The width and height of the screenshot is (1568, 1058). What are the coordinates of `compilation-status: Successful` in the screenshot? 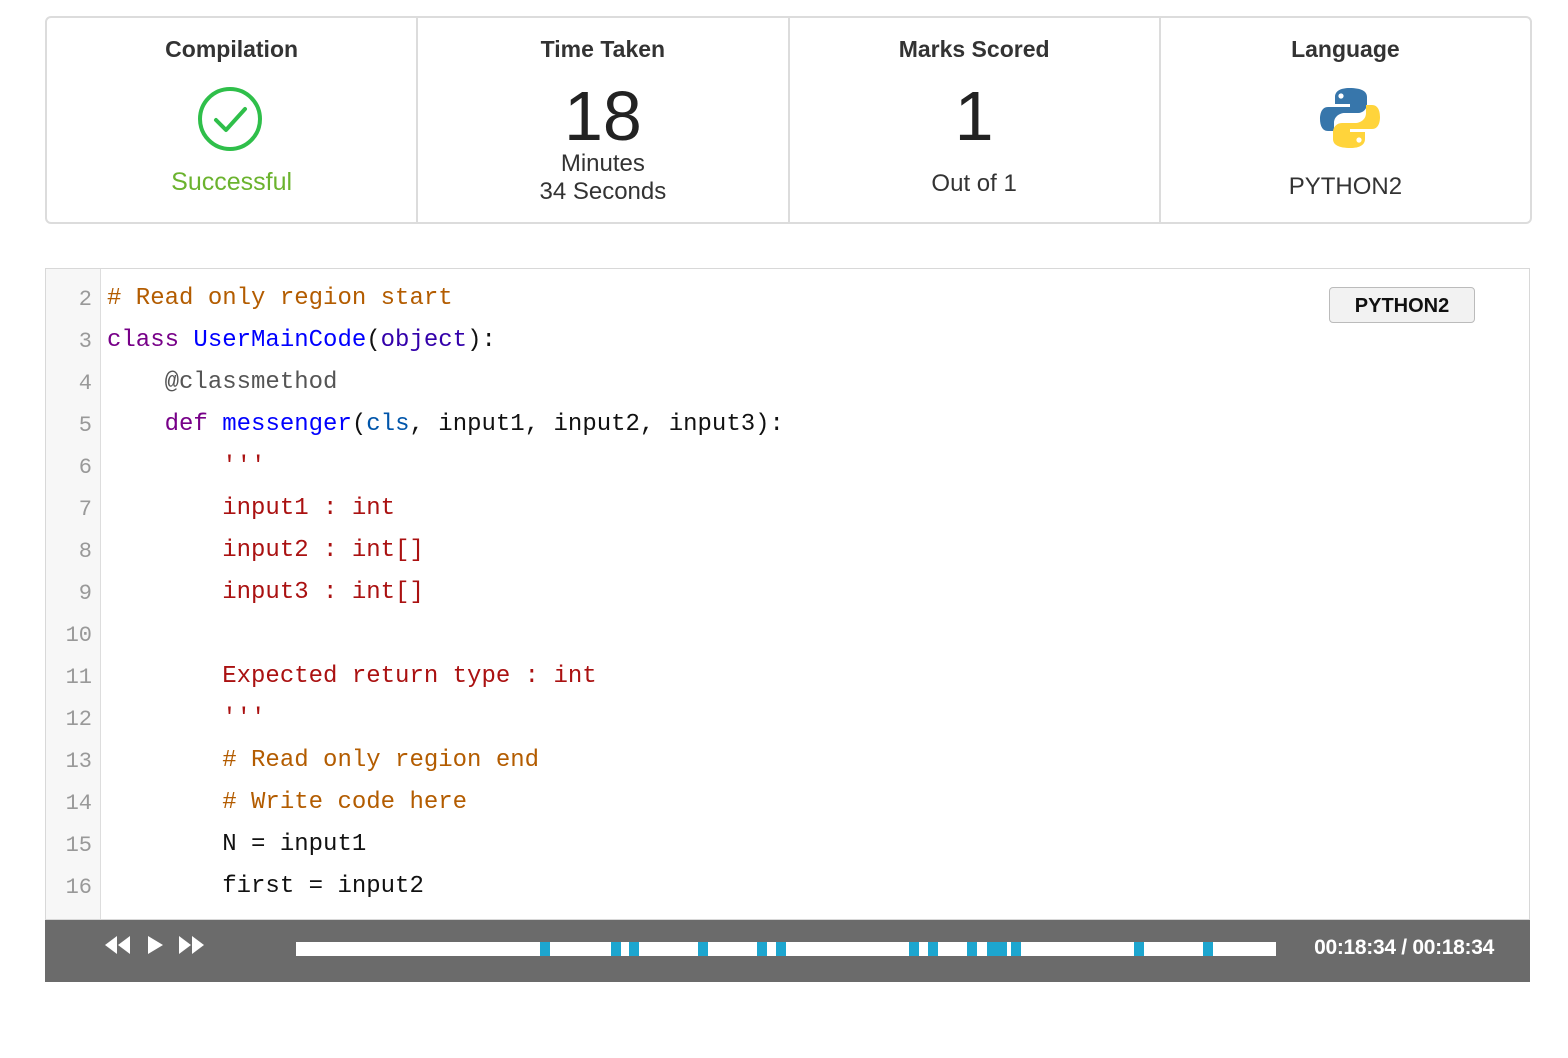 It's located at (232, 182).